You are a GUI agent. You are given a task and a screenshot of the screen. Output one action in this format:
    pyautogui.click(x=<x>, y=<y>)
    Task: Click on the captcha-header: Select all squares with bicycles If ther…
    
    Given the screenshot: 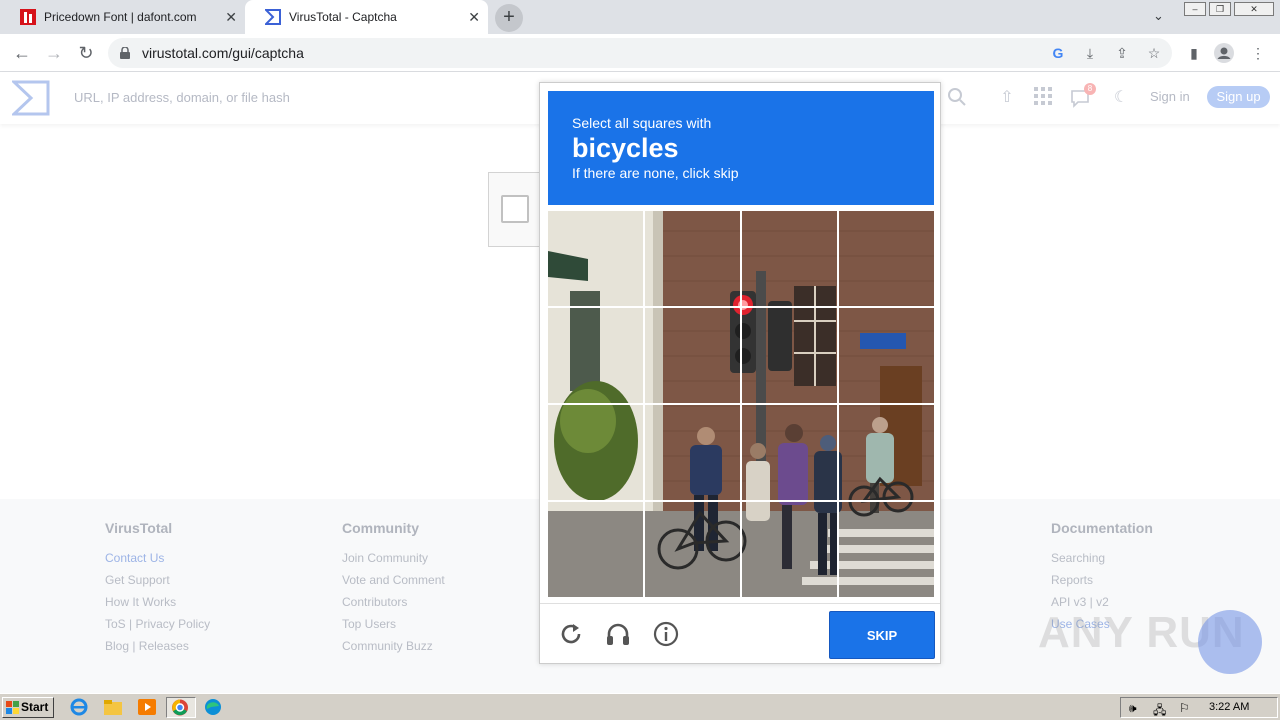 What is the action you would take?
    pyautogui.click(x=741, y=148)
    